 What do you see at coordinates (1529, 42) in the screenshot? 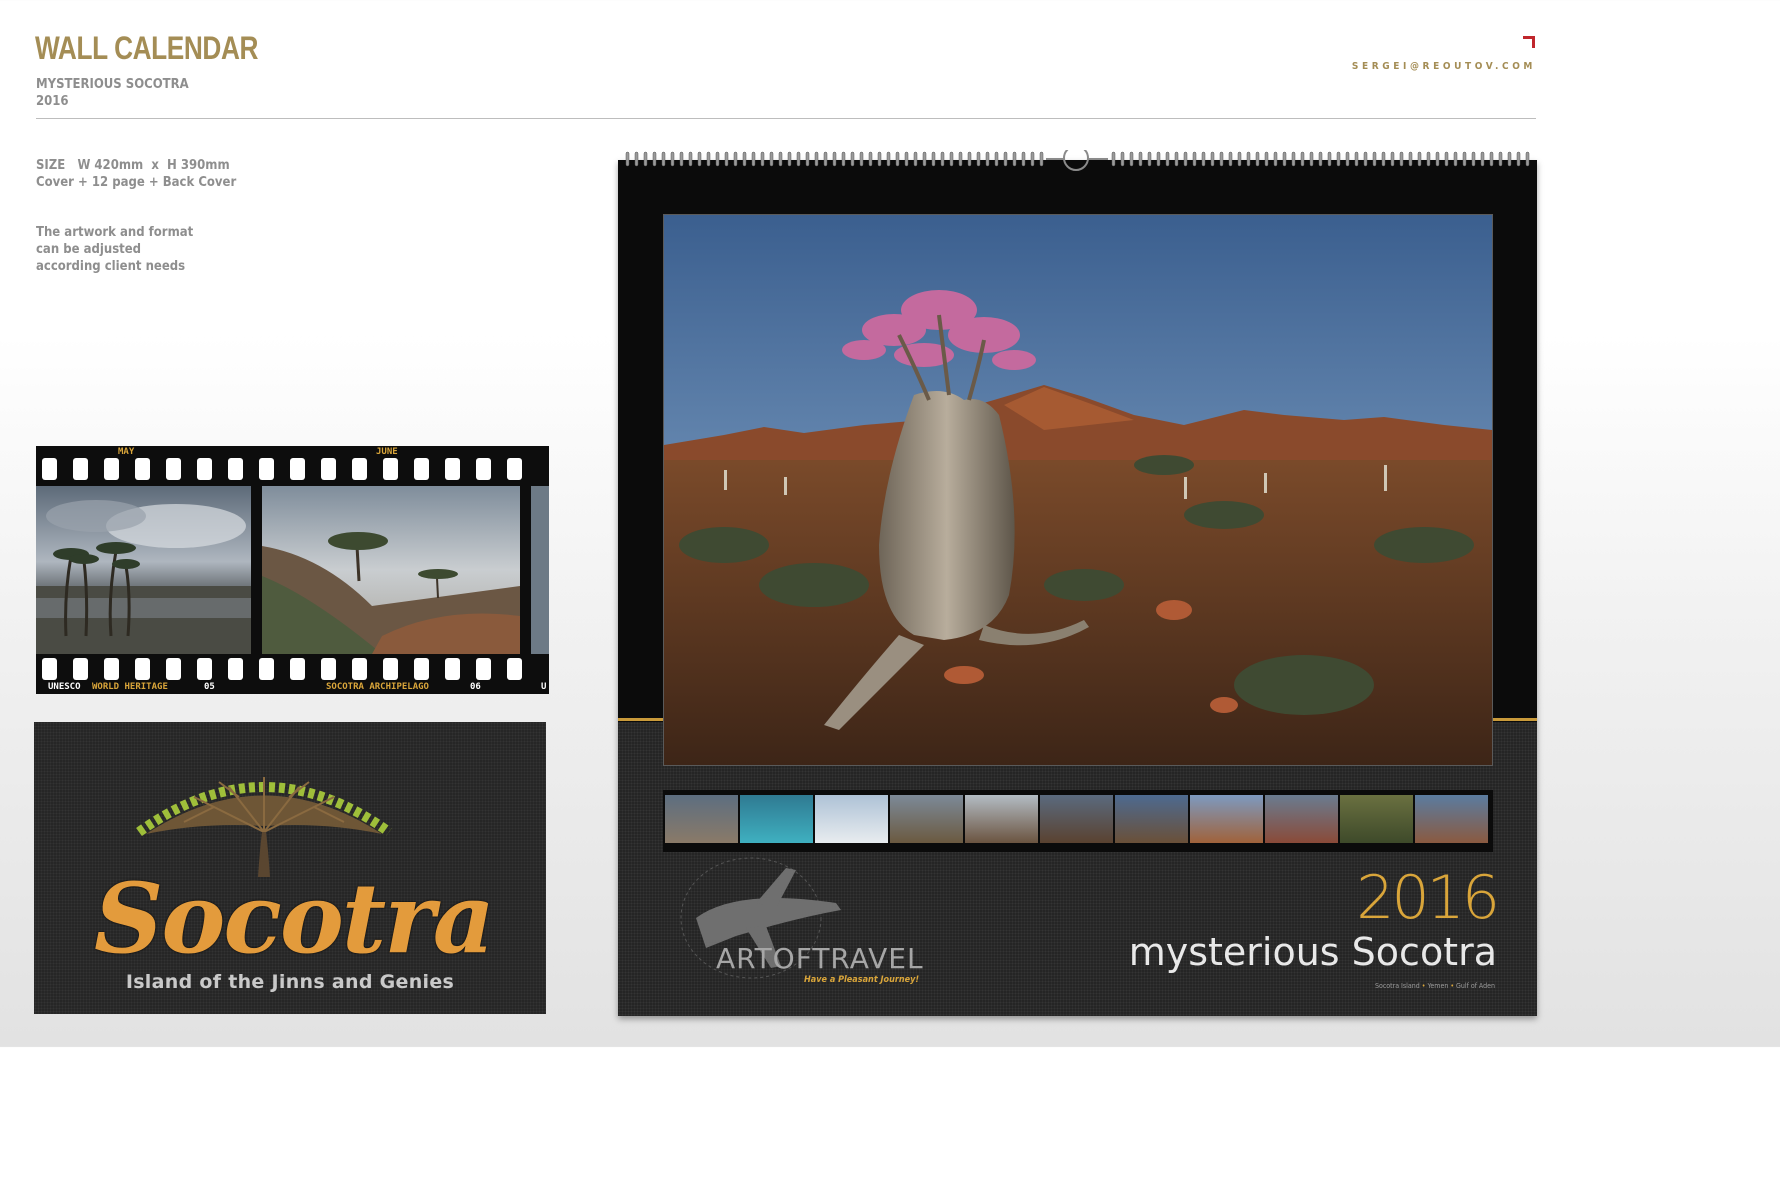
I see `corner-mark-icon` at bounding box center [1529, 42].